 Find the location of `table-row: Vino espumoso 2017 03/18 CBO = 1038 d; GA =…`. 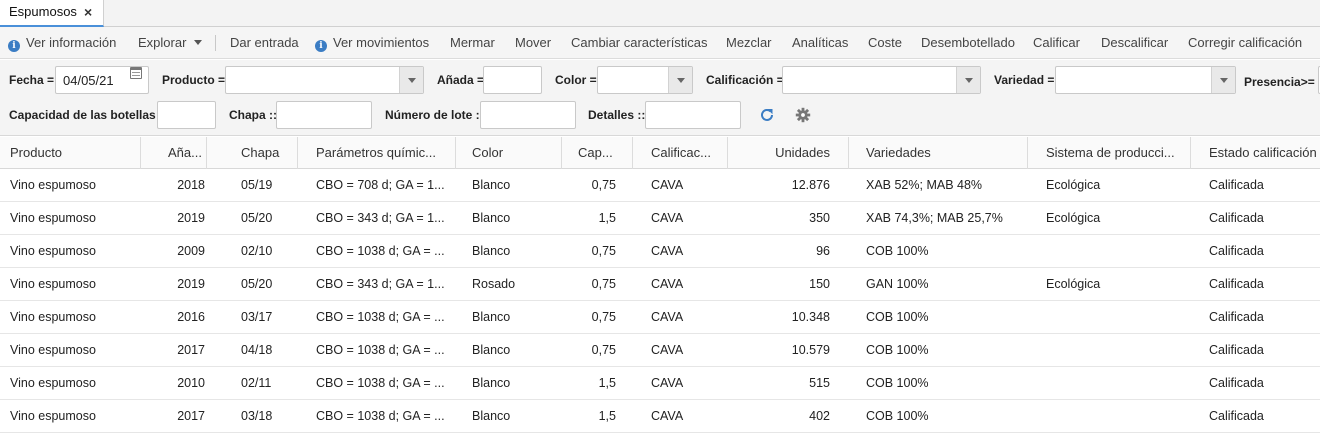

table-row: Vino espumoso 2017 03/18 CBO = 1038 d; GA =… is located at coordinates (660, 416).